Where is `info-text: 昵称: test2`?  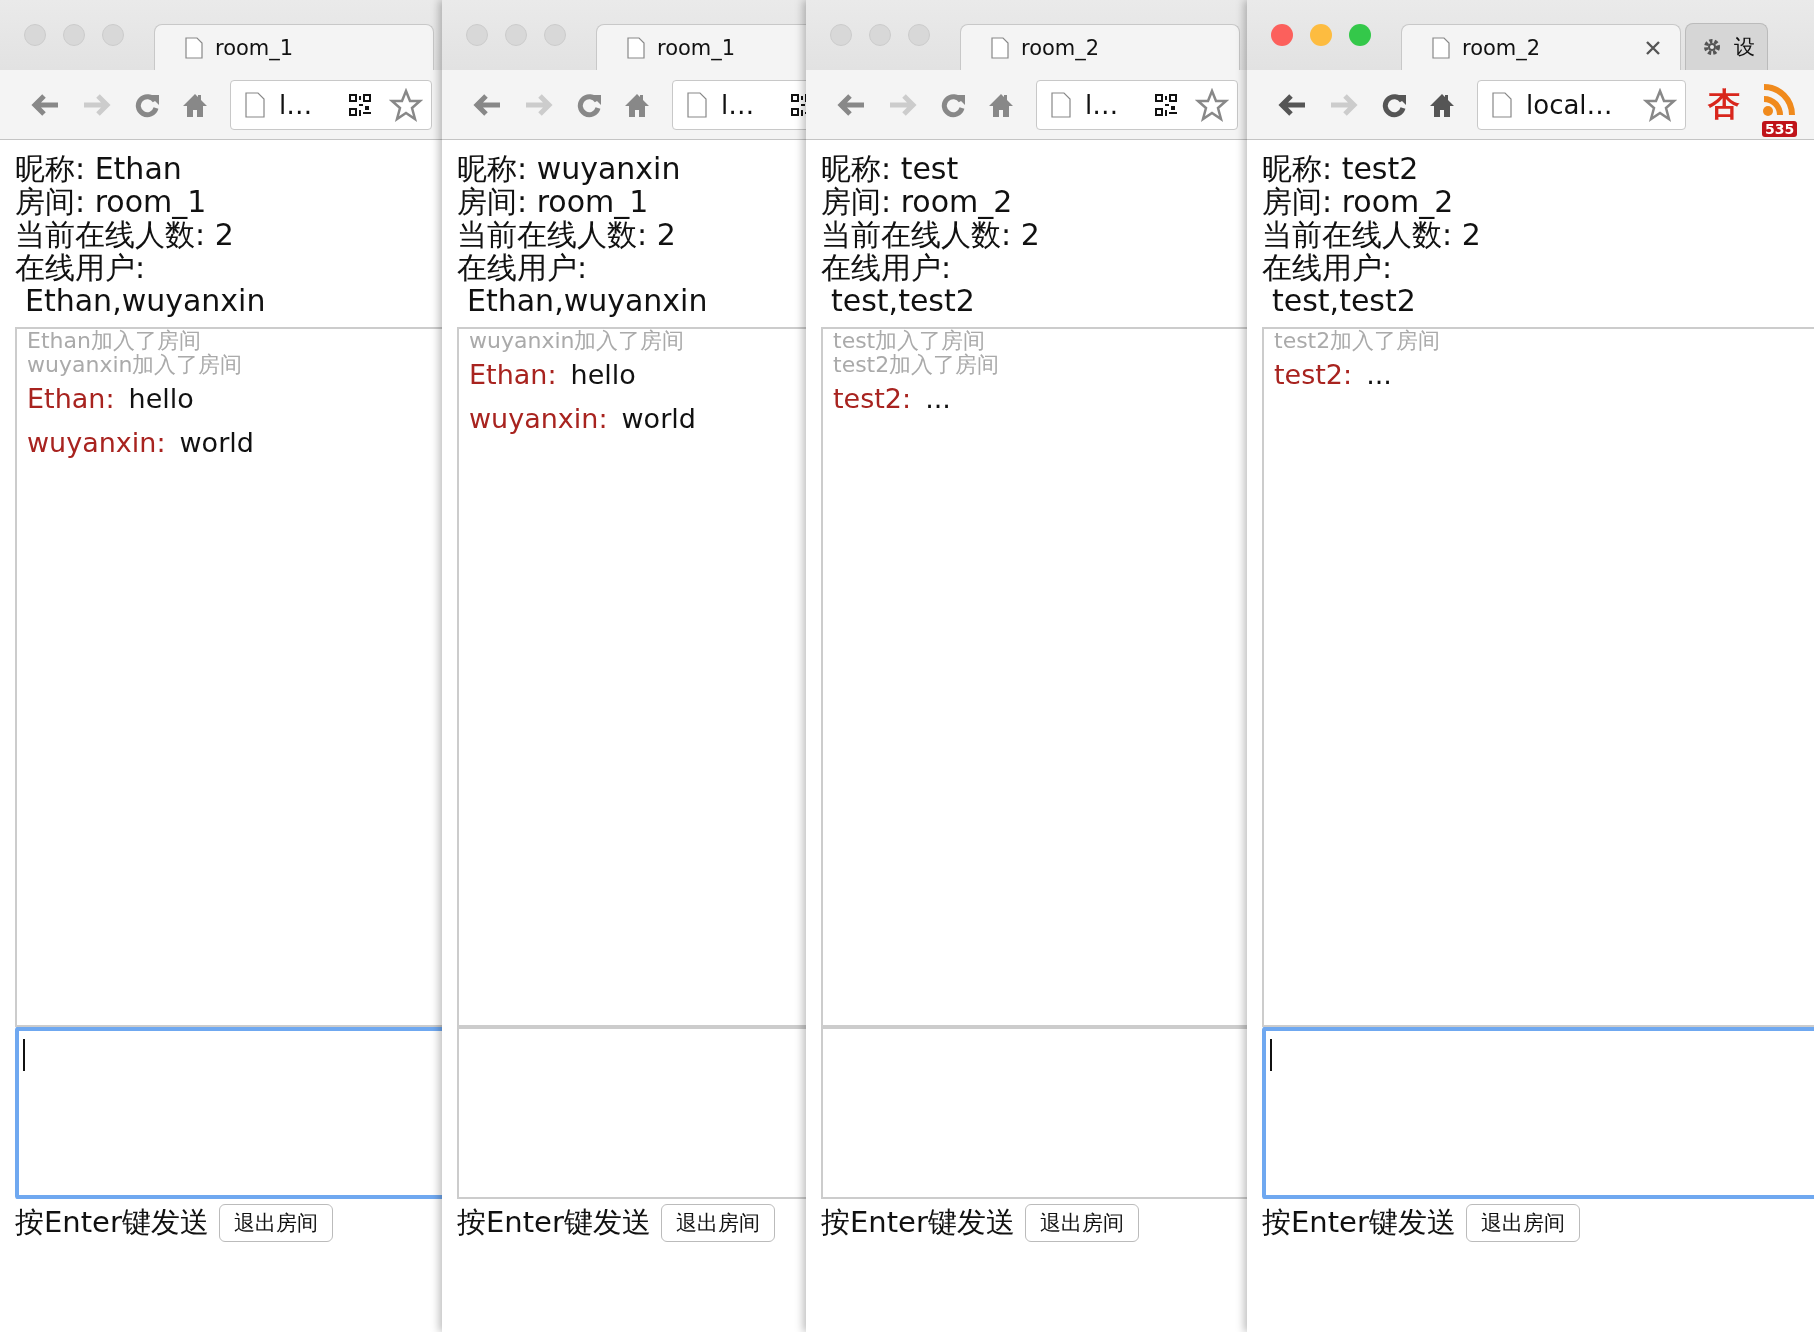 info-text: 昵称: test2 is located at coordinates (1341, 168).